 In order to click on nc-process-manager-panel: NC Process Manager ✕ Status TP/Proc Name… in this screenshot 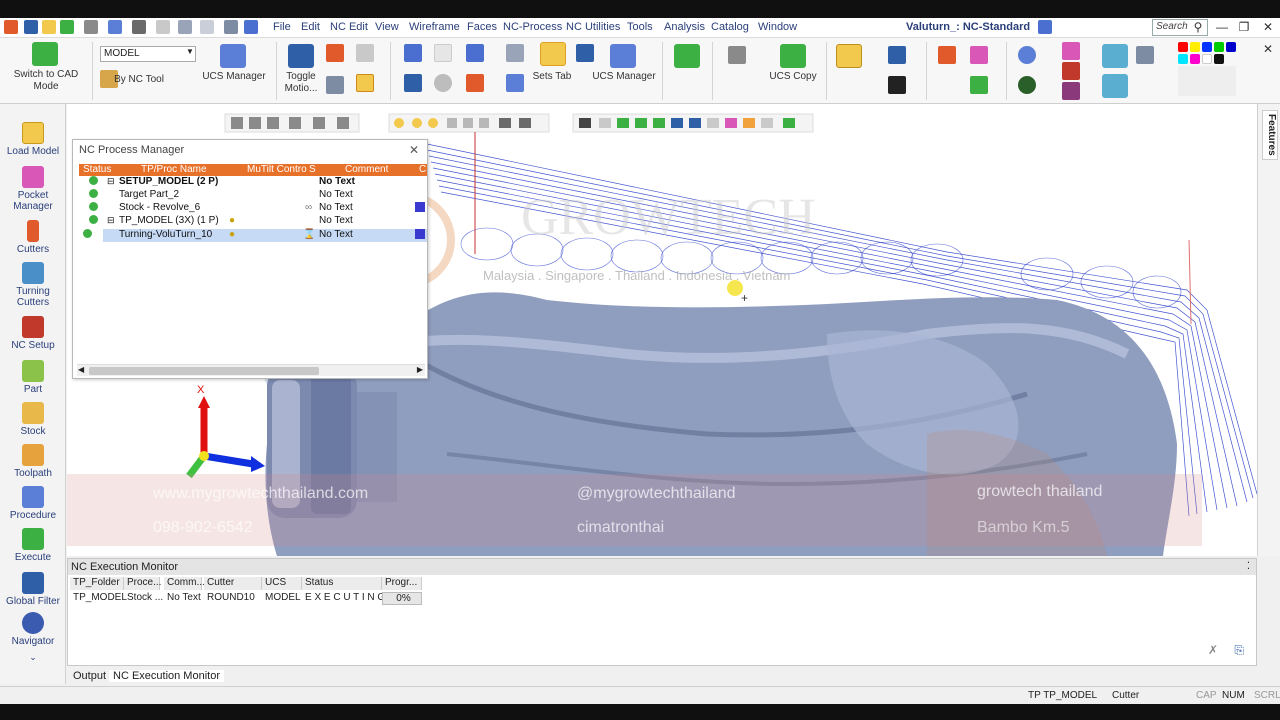, I will do `click(250, 259)`.